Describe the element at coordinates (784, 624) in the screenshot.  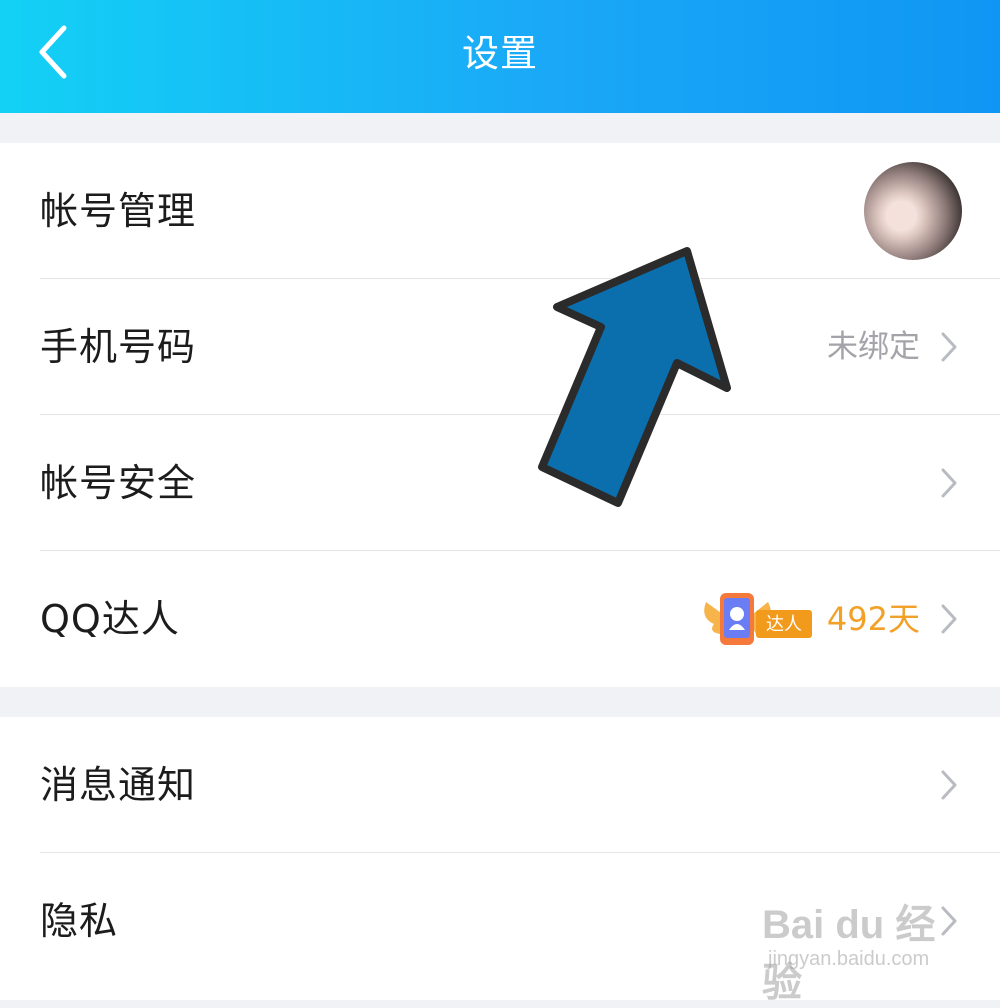
I see `badge-text: 达人` at that location.